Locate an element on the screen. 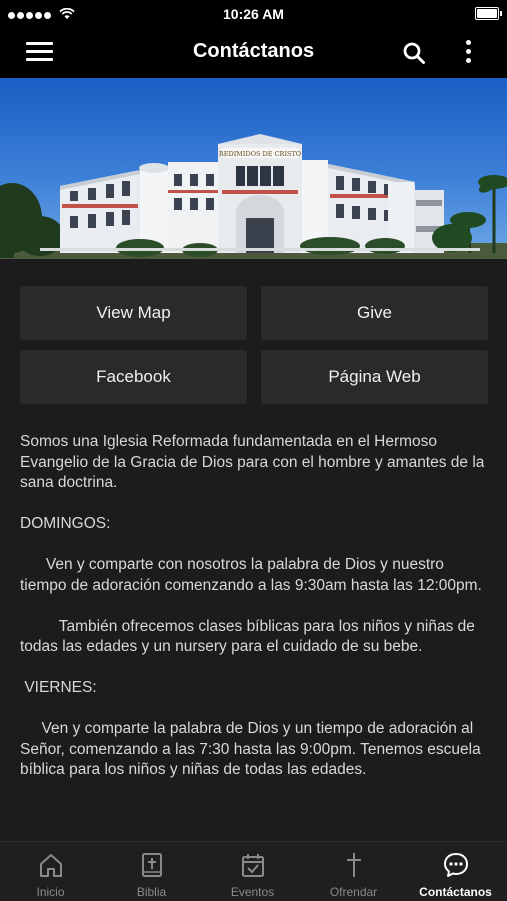  search-icon is located at coordinates (414, 53).